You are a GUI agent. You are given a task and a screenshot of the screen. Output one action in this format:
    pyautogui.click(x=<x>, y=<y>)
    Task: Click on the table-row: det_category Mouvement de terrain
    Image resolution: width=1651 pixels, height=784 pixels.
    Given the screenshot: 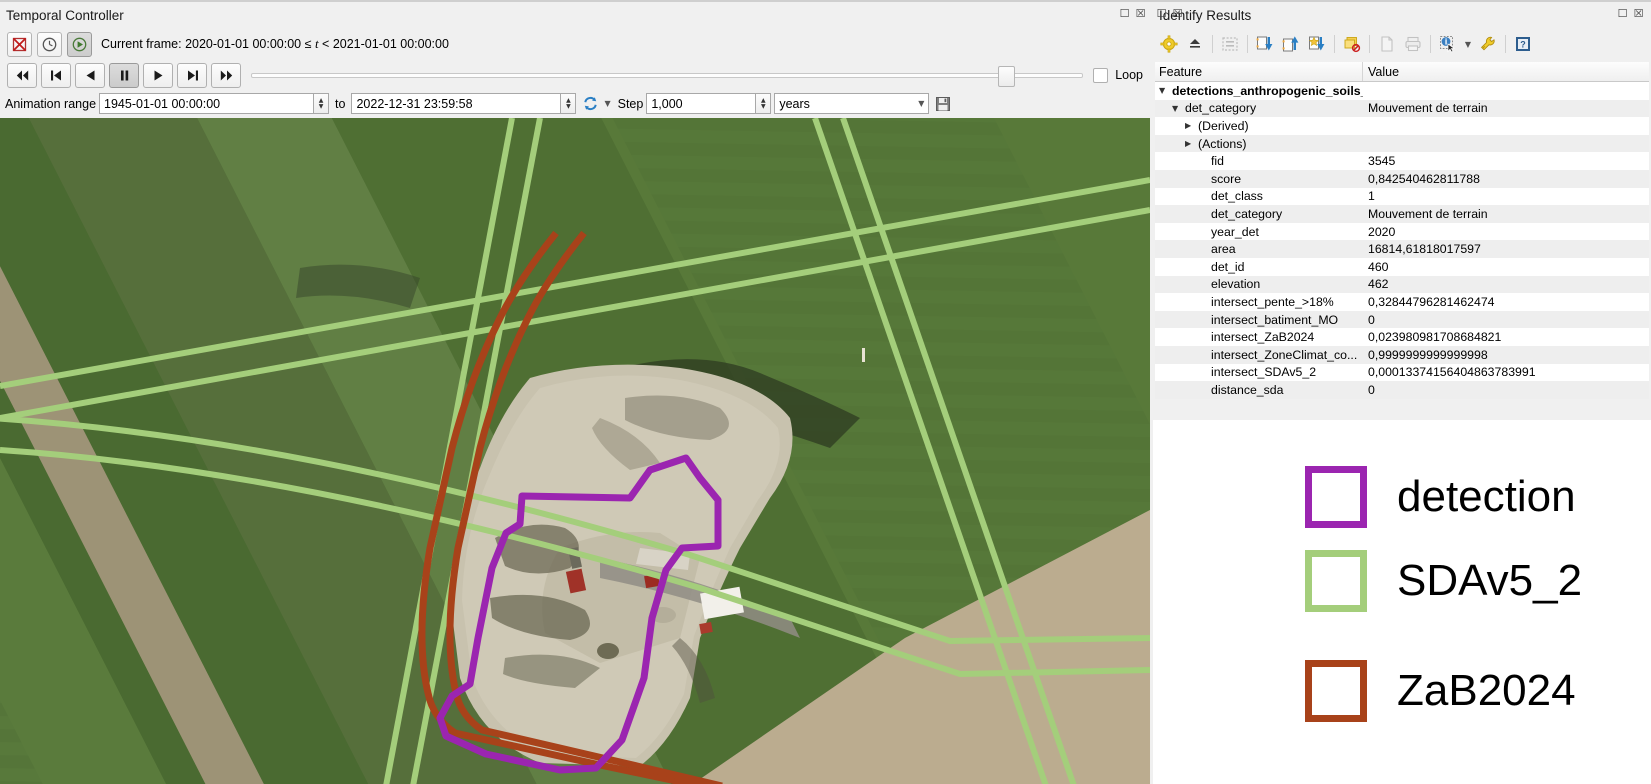 What is the action you would take?
    pyautogui.click(x=1402, y=214)
    